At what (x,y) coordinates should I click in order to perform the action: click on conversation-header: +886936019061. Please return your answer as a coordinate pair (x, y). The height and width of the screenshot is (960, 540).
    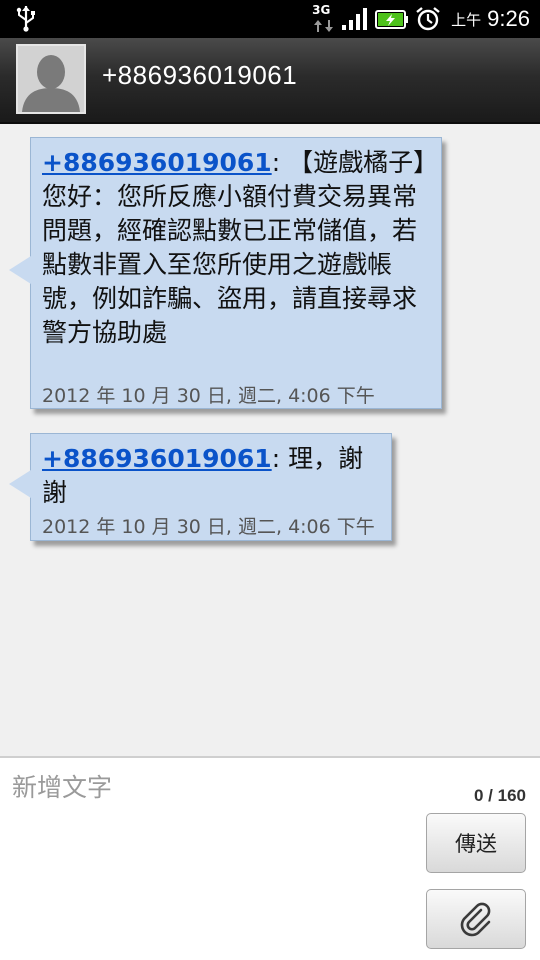
    Looking at the image, I should click on (270, 81).